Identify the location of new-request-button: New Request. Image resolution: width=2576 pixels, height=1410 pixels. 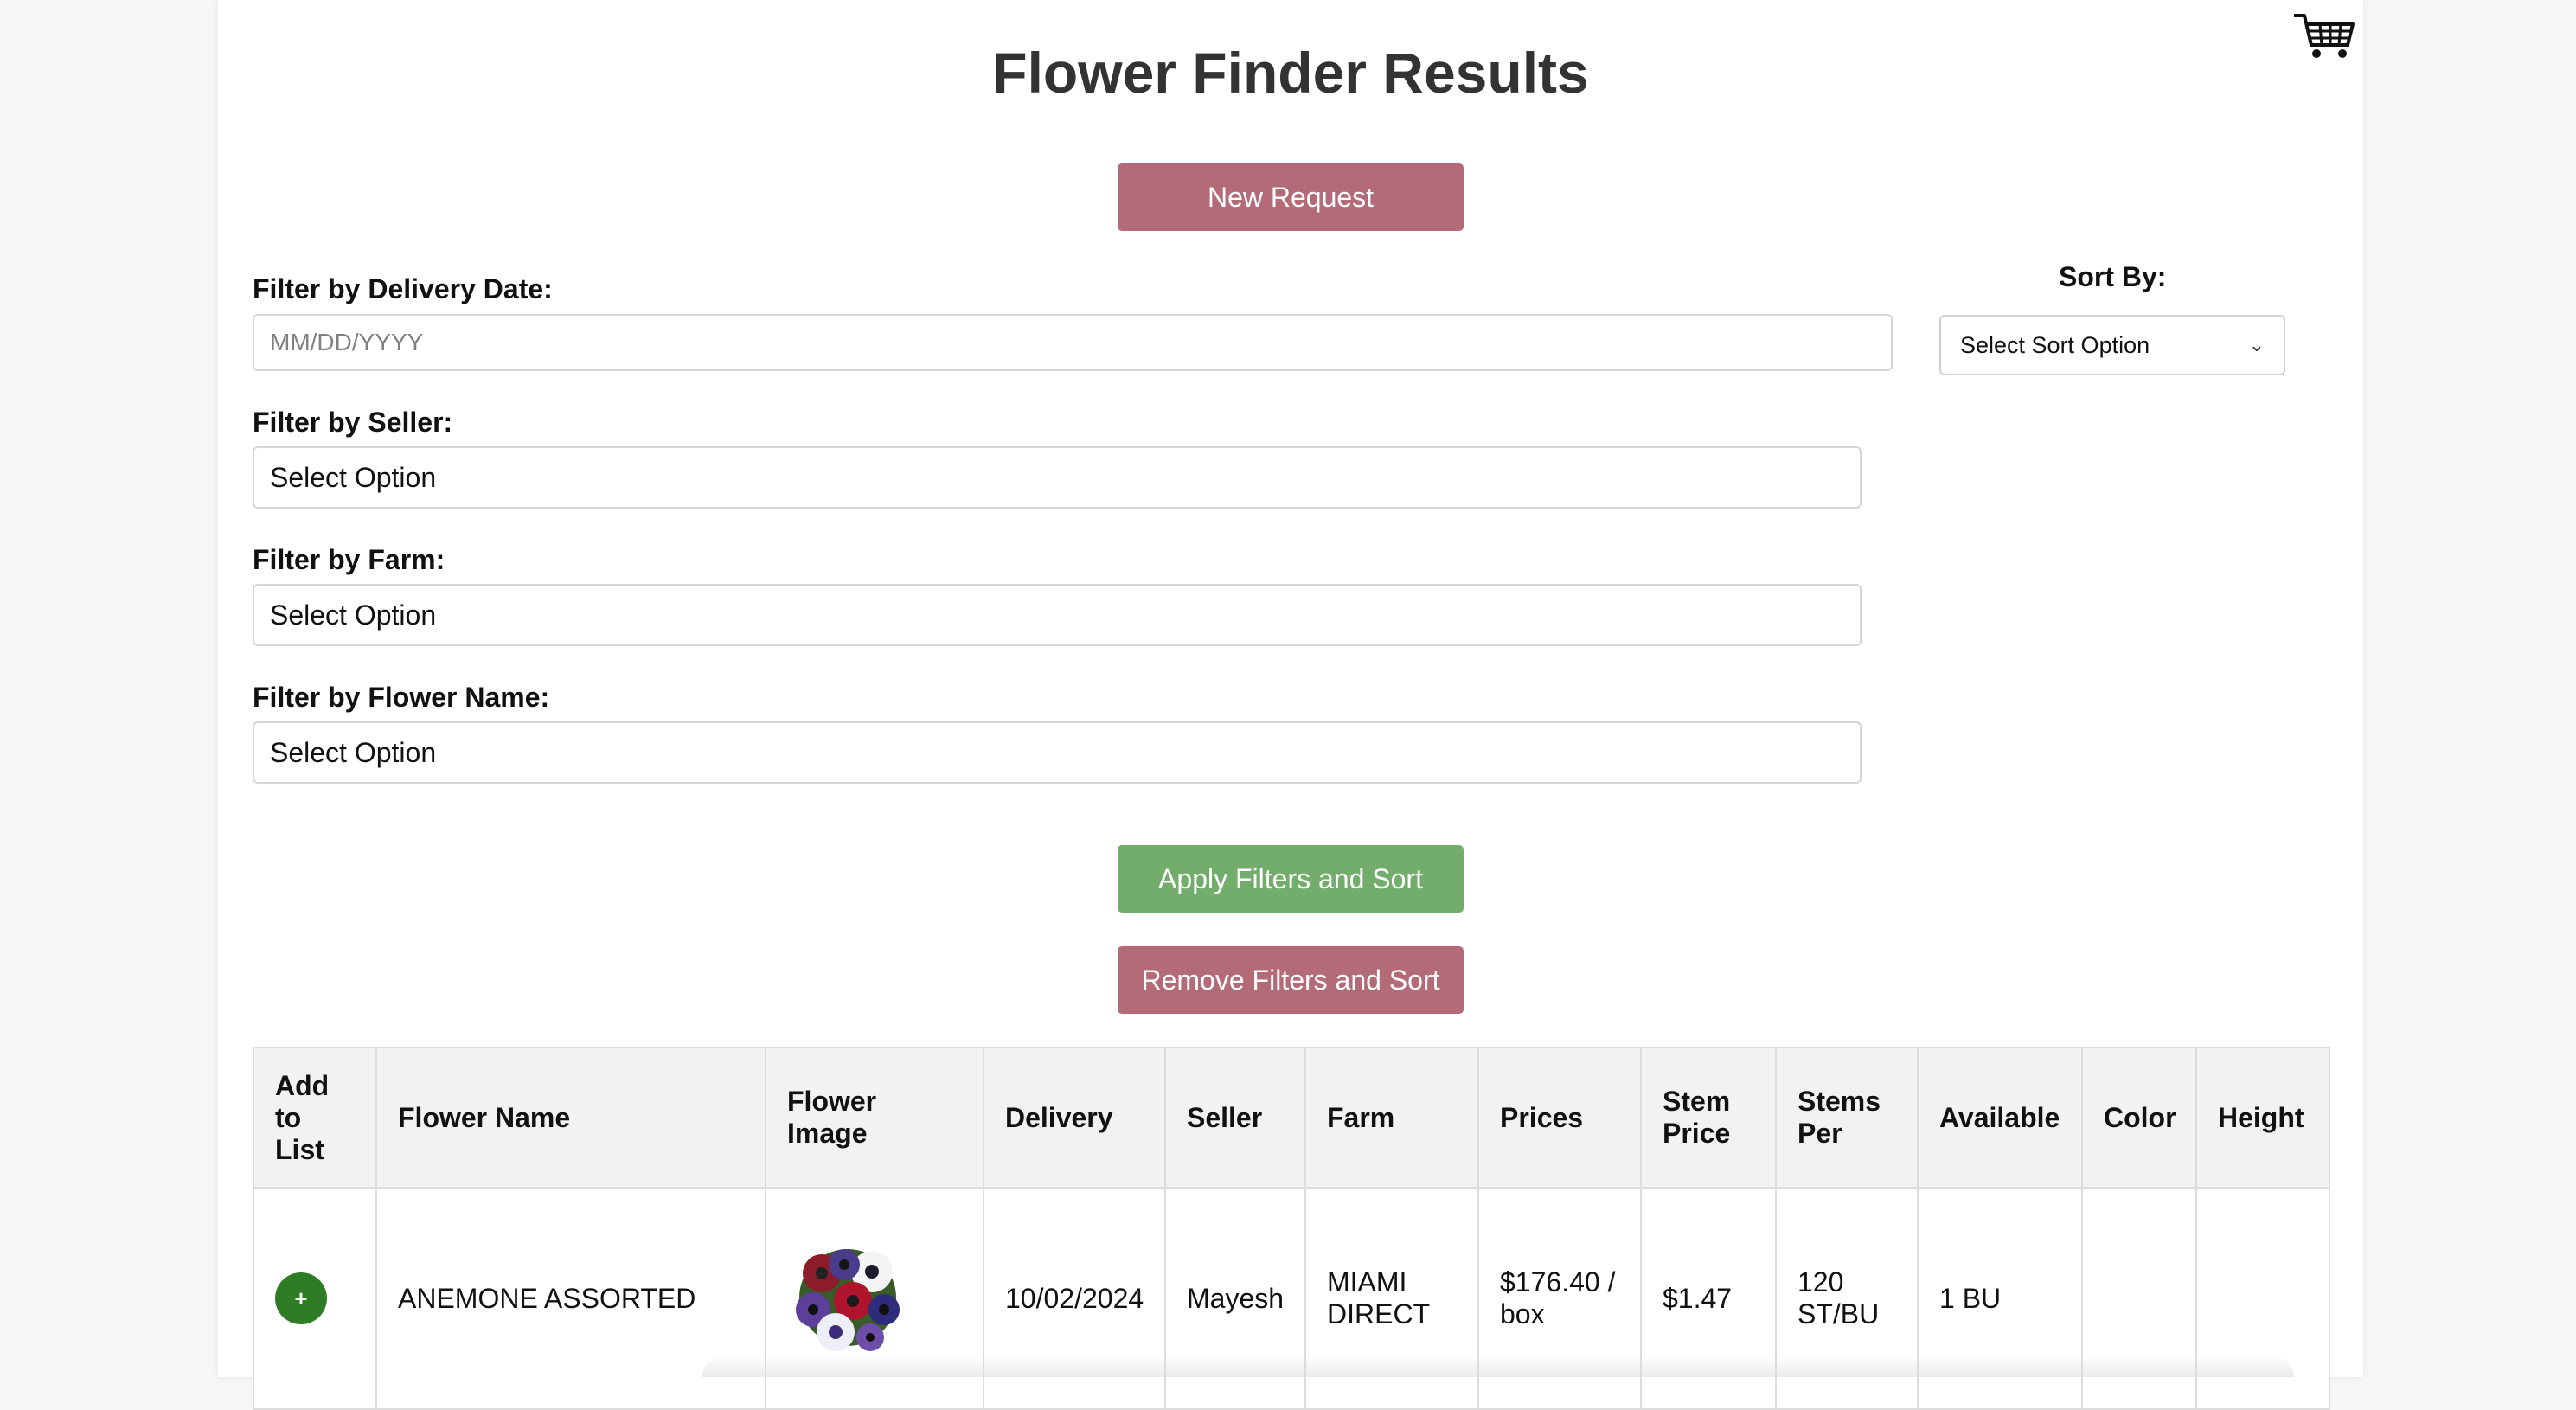
(1291, 197).